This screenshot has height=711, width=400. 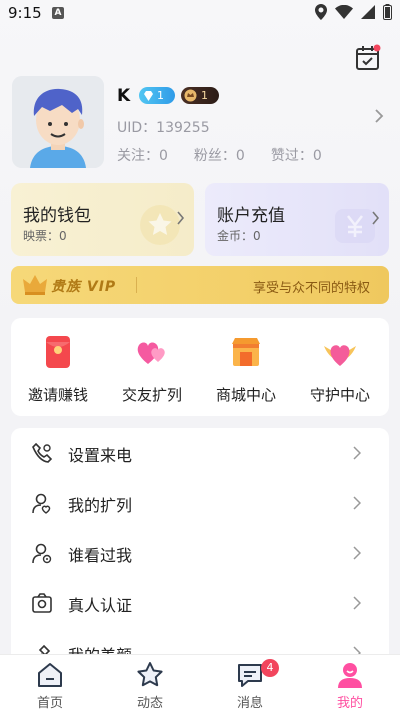 I want to click on level-badge: 1, so click(x=157, y=95).